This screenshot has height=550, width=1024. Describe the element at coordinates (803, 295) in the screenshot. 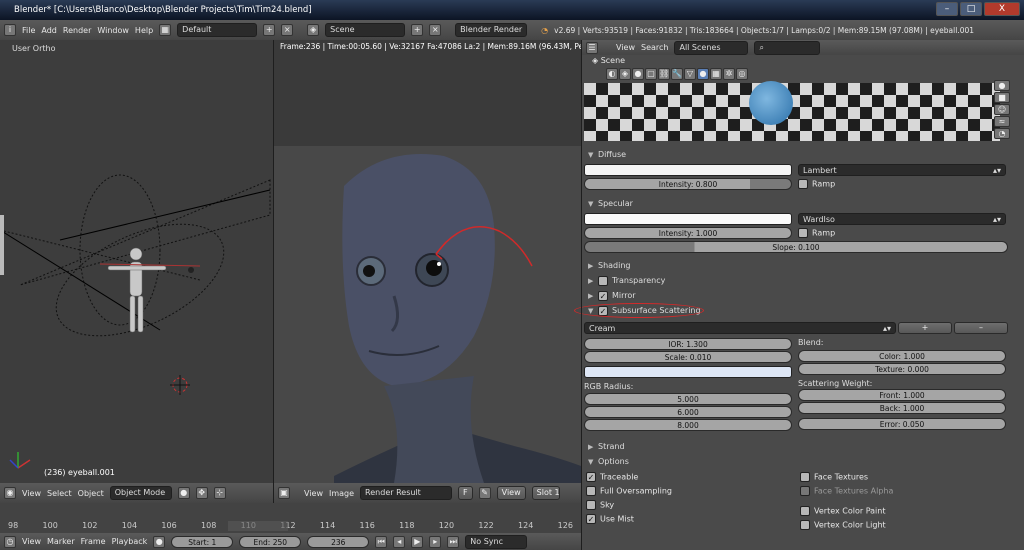

I see `mirror-panel-header: ▶ ✓ Mirror` at that location.